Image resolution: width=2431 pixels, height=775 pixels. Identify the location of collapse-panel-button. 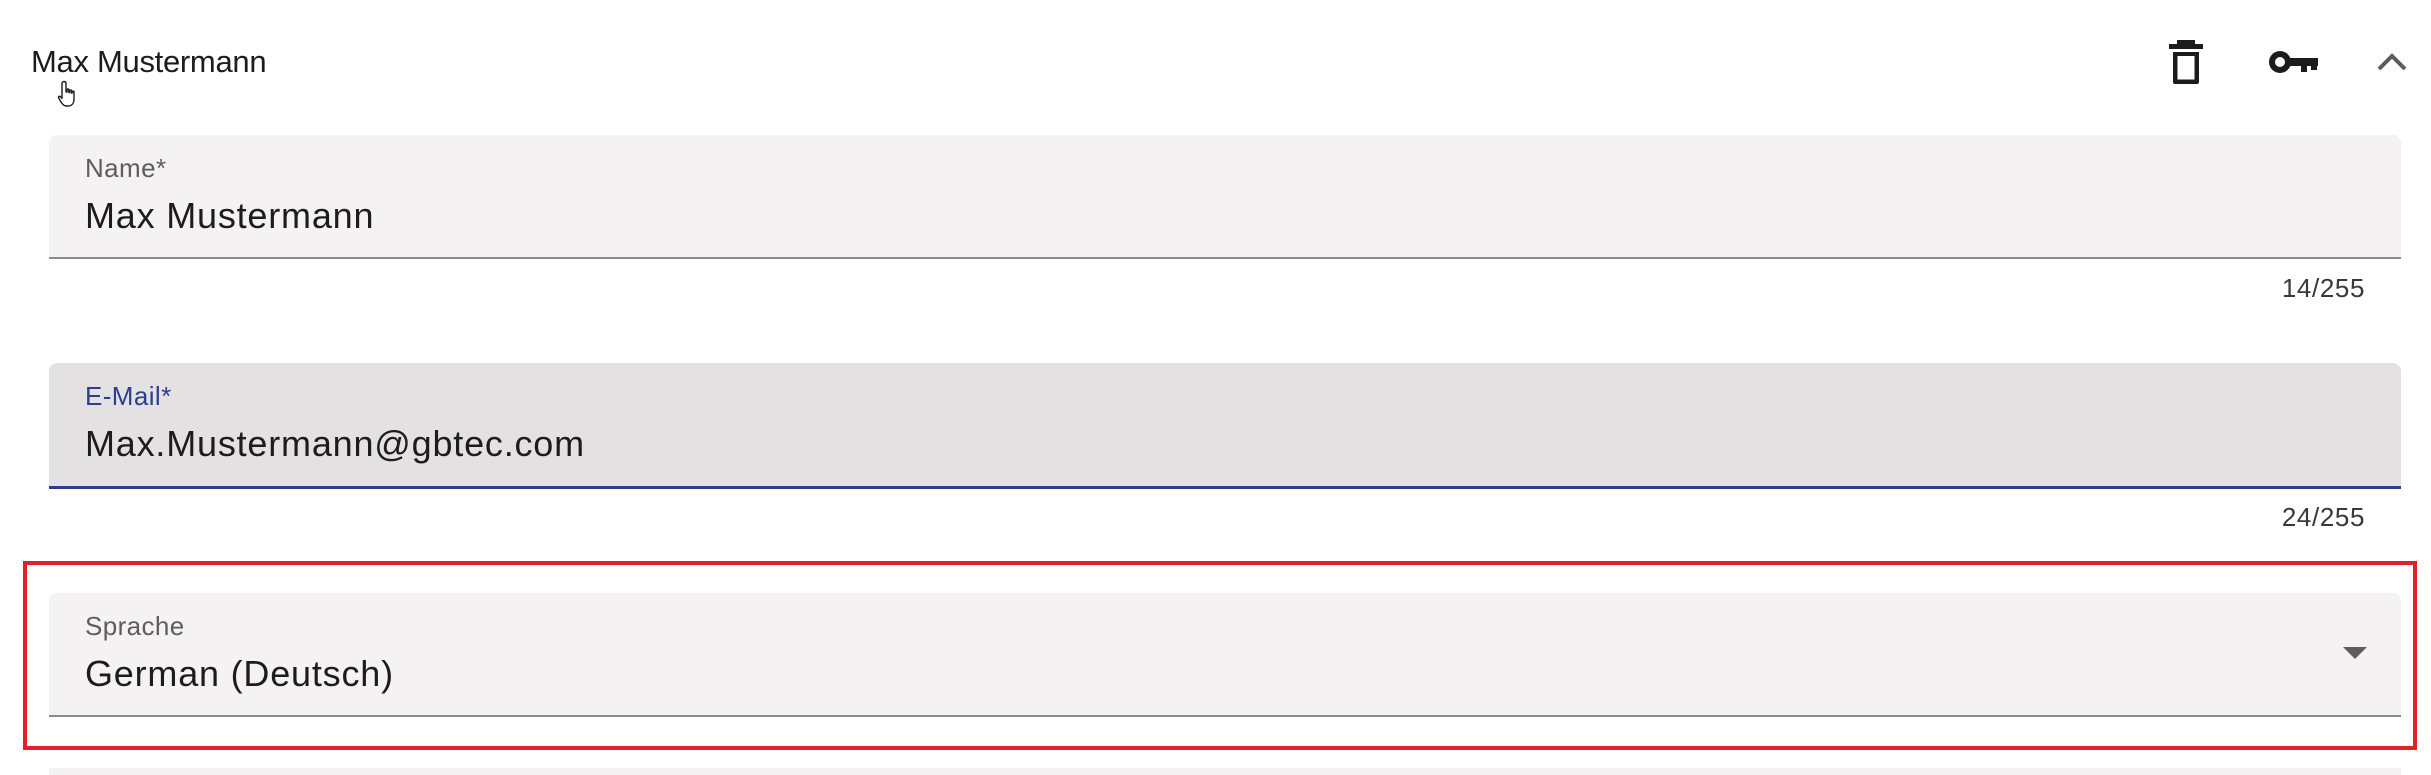
(2392, 62).